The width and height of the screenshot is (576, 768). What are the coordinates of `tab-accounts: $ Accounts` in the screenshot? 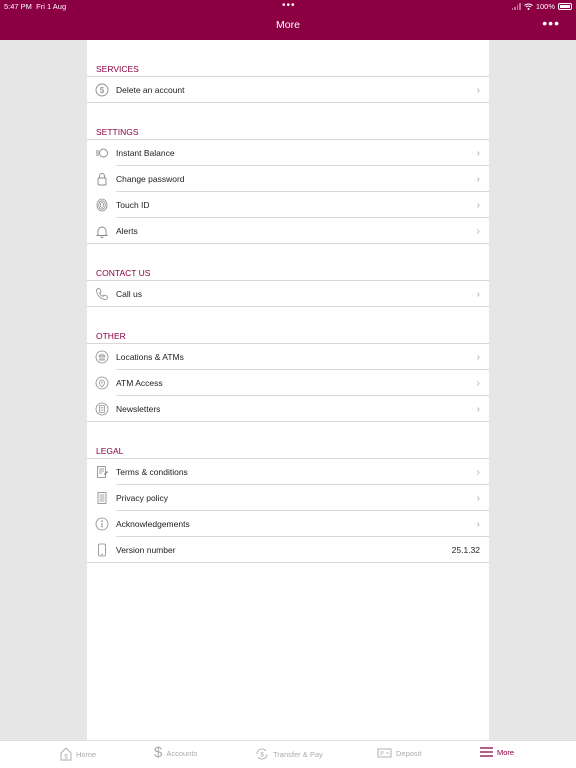 It's located at (176, 752).